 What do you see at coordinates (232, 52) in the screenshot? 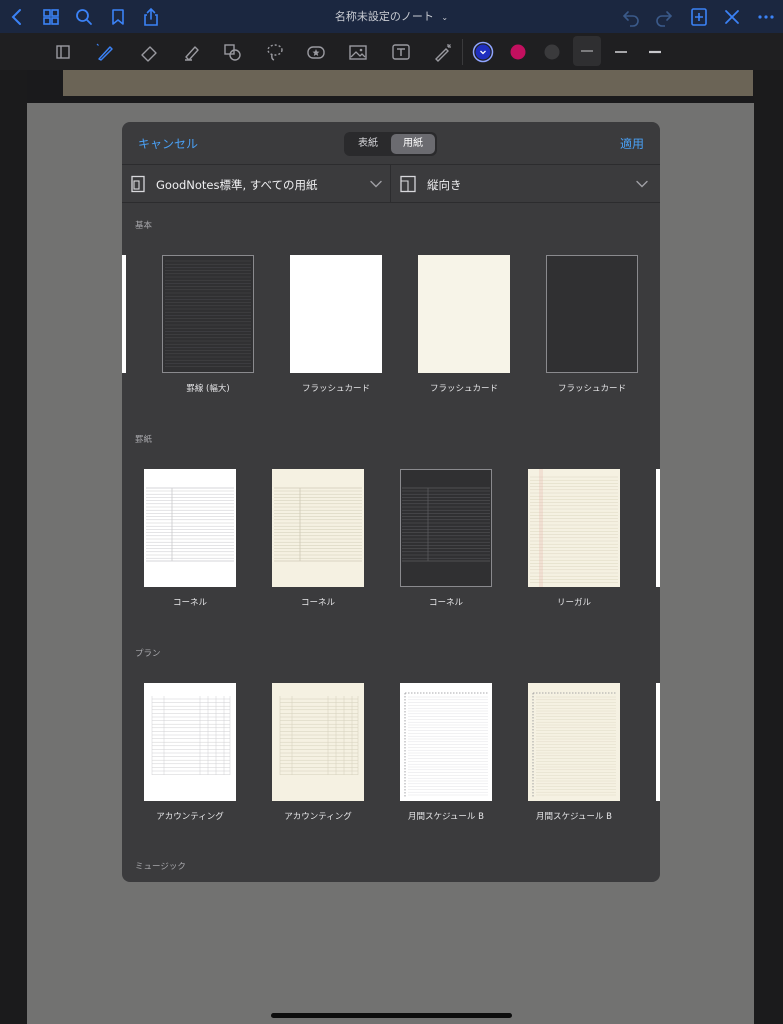
I see `shapes-icon` at bounding box center [232, 52].